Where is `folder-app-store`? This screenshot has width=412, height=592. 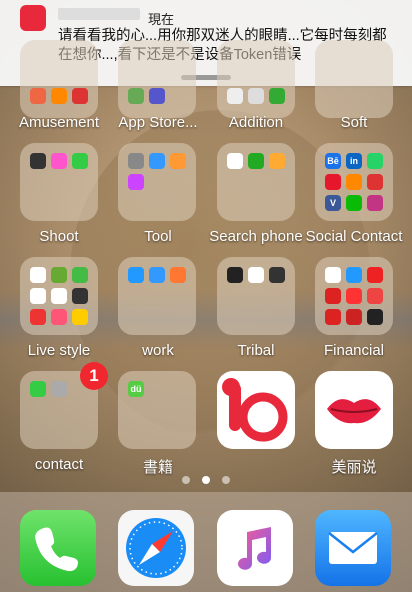 folder-app-store is located at coordinates (157, 79).